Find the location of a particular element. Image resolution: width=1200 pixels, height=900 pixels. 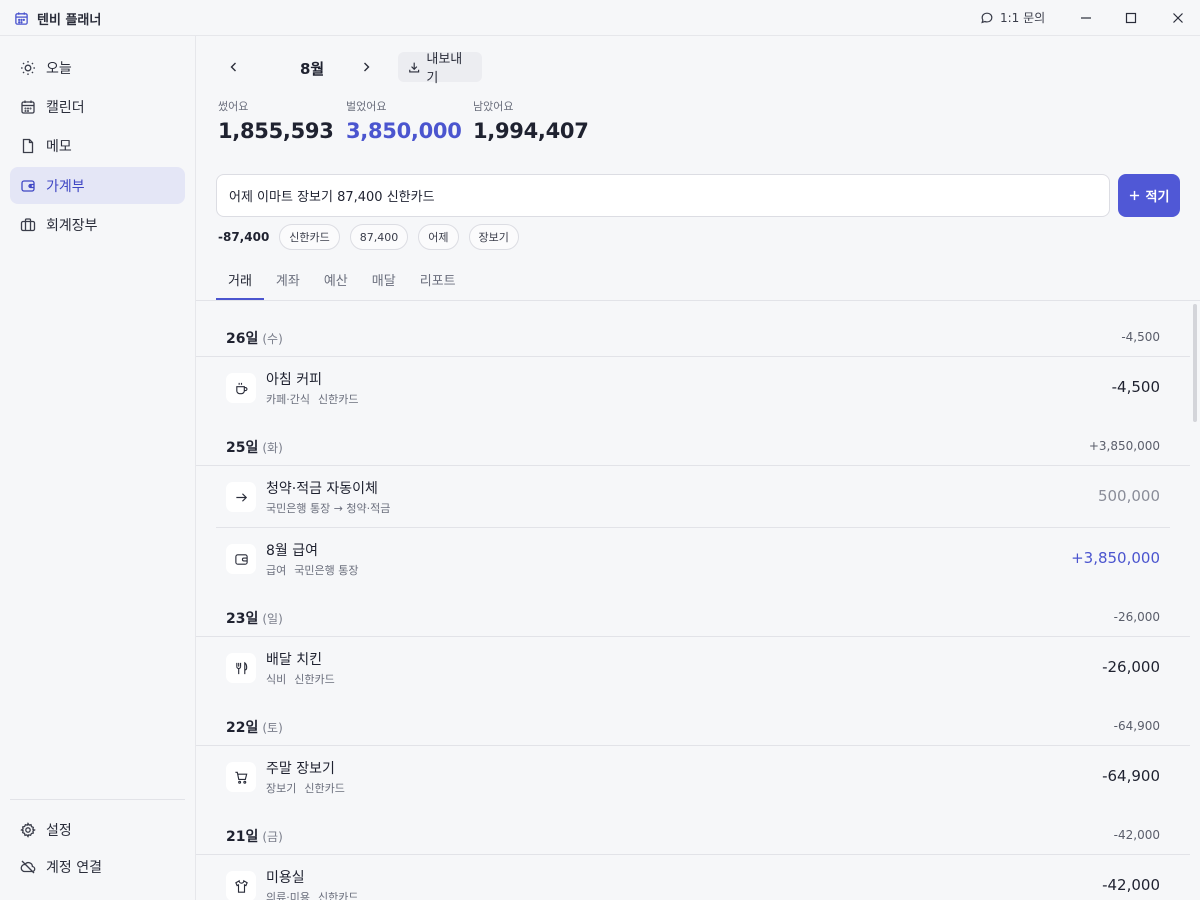

close-icon is located at coordinates (1178, 18).